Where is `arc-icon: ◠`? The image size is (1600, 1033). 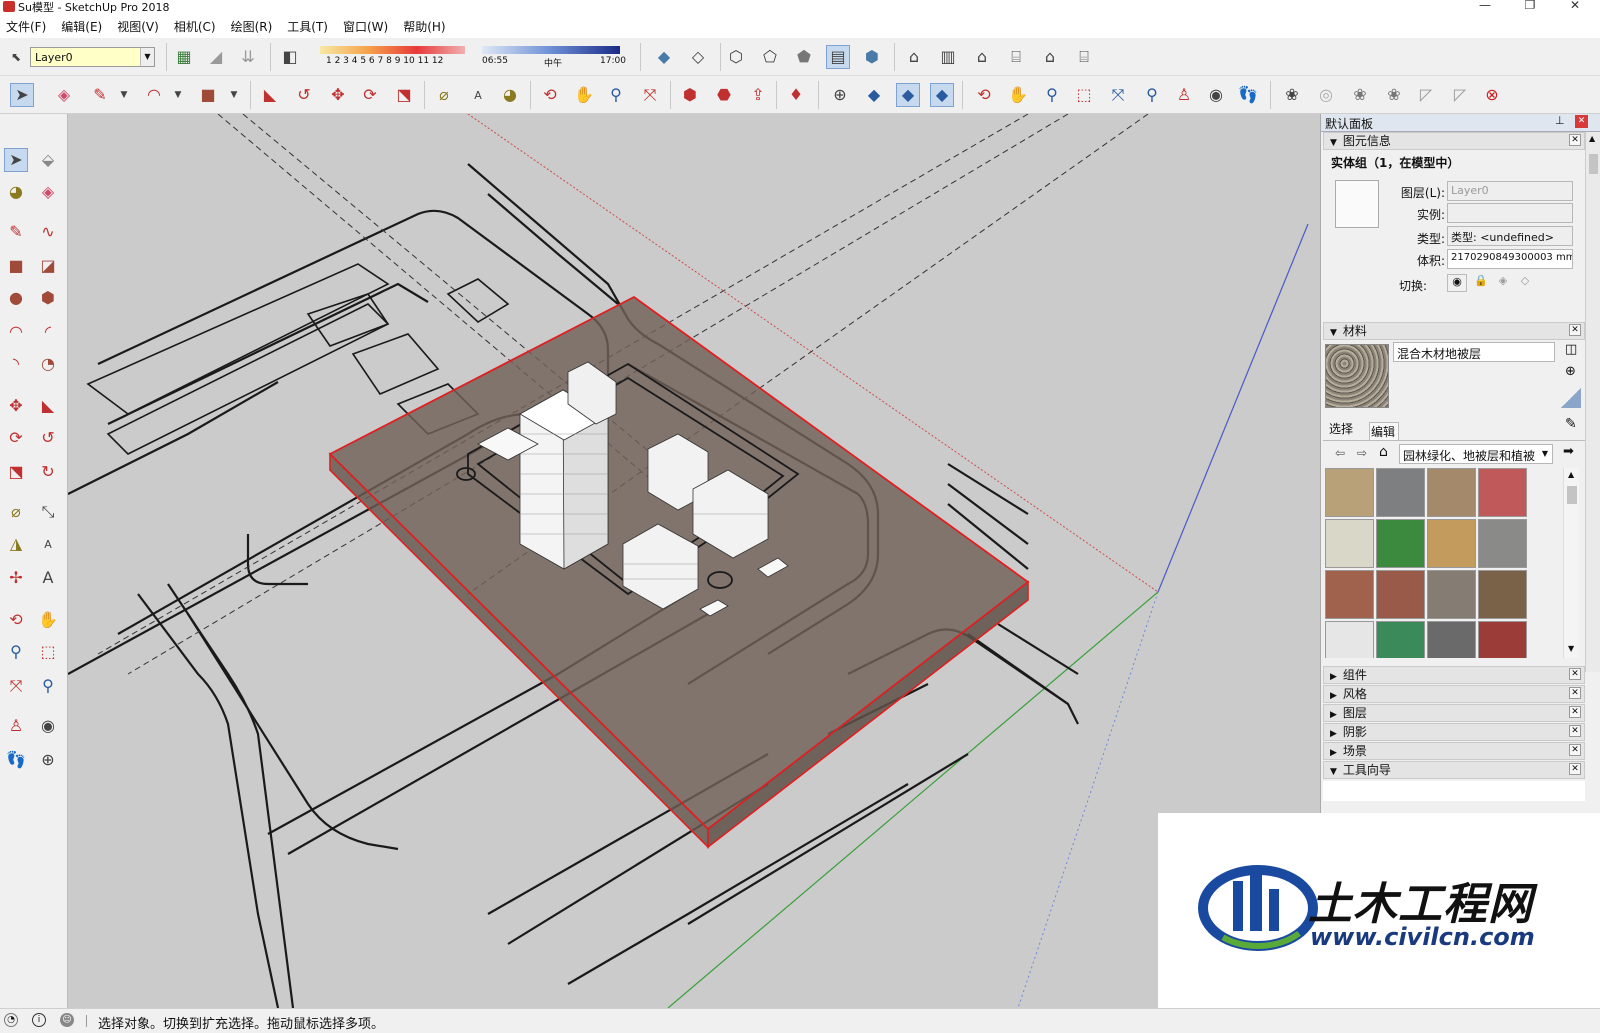 arc-icon: ◠ is located at coordinates (154, 95).